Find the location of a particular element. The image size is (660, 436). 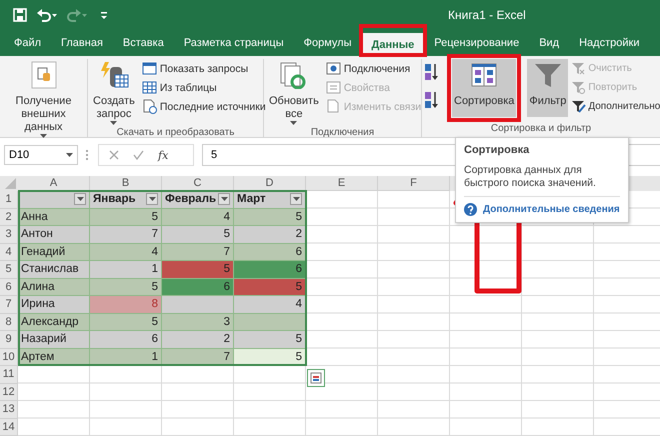

column-title: Февраль is located at coordinates (190, 199).